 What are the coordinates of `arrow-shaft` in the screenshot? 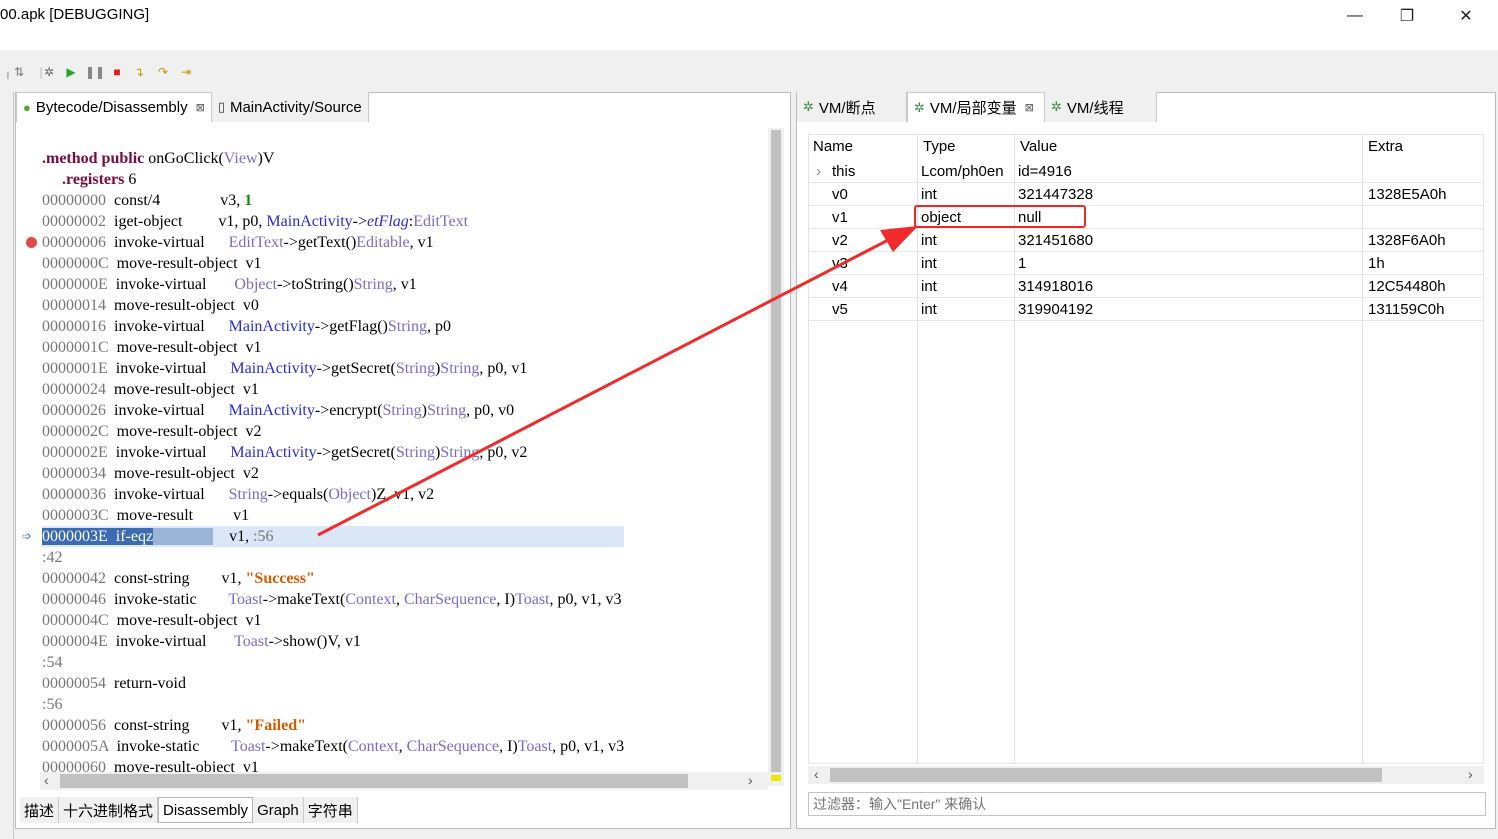 It's located at (607, 385).